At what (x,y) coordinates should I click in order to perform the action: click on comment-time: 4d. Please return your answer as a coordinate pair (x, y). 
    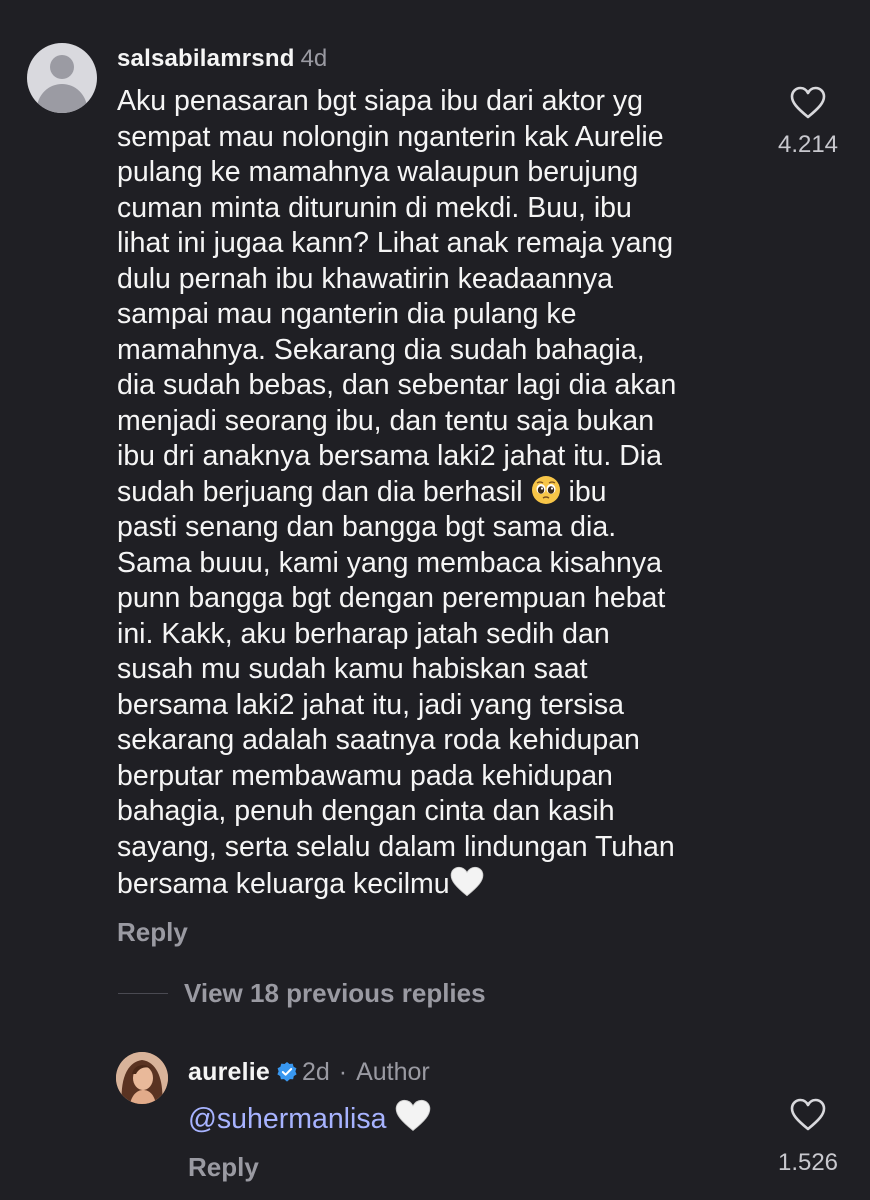
    Looking at the image, I should click on (314, 58).